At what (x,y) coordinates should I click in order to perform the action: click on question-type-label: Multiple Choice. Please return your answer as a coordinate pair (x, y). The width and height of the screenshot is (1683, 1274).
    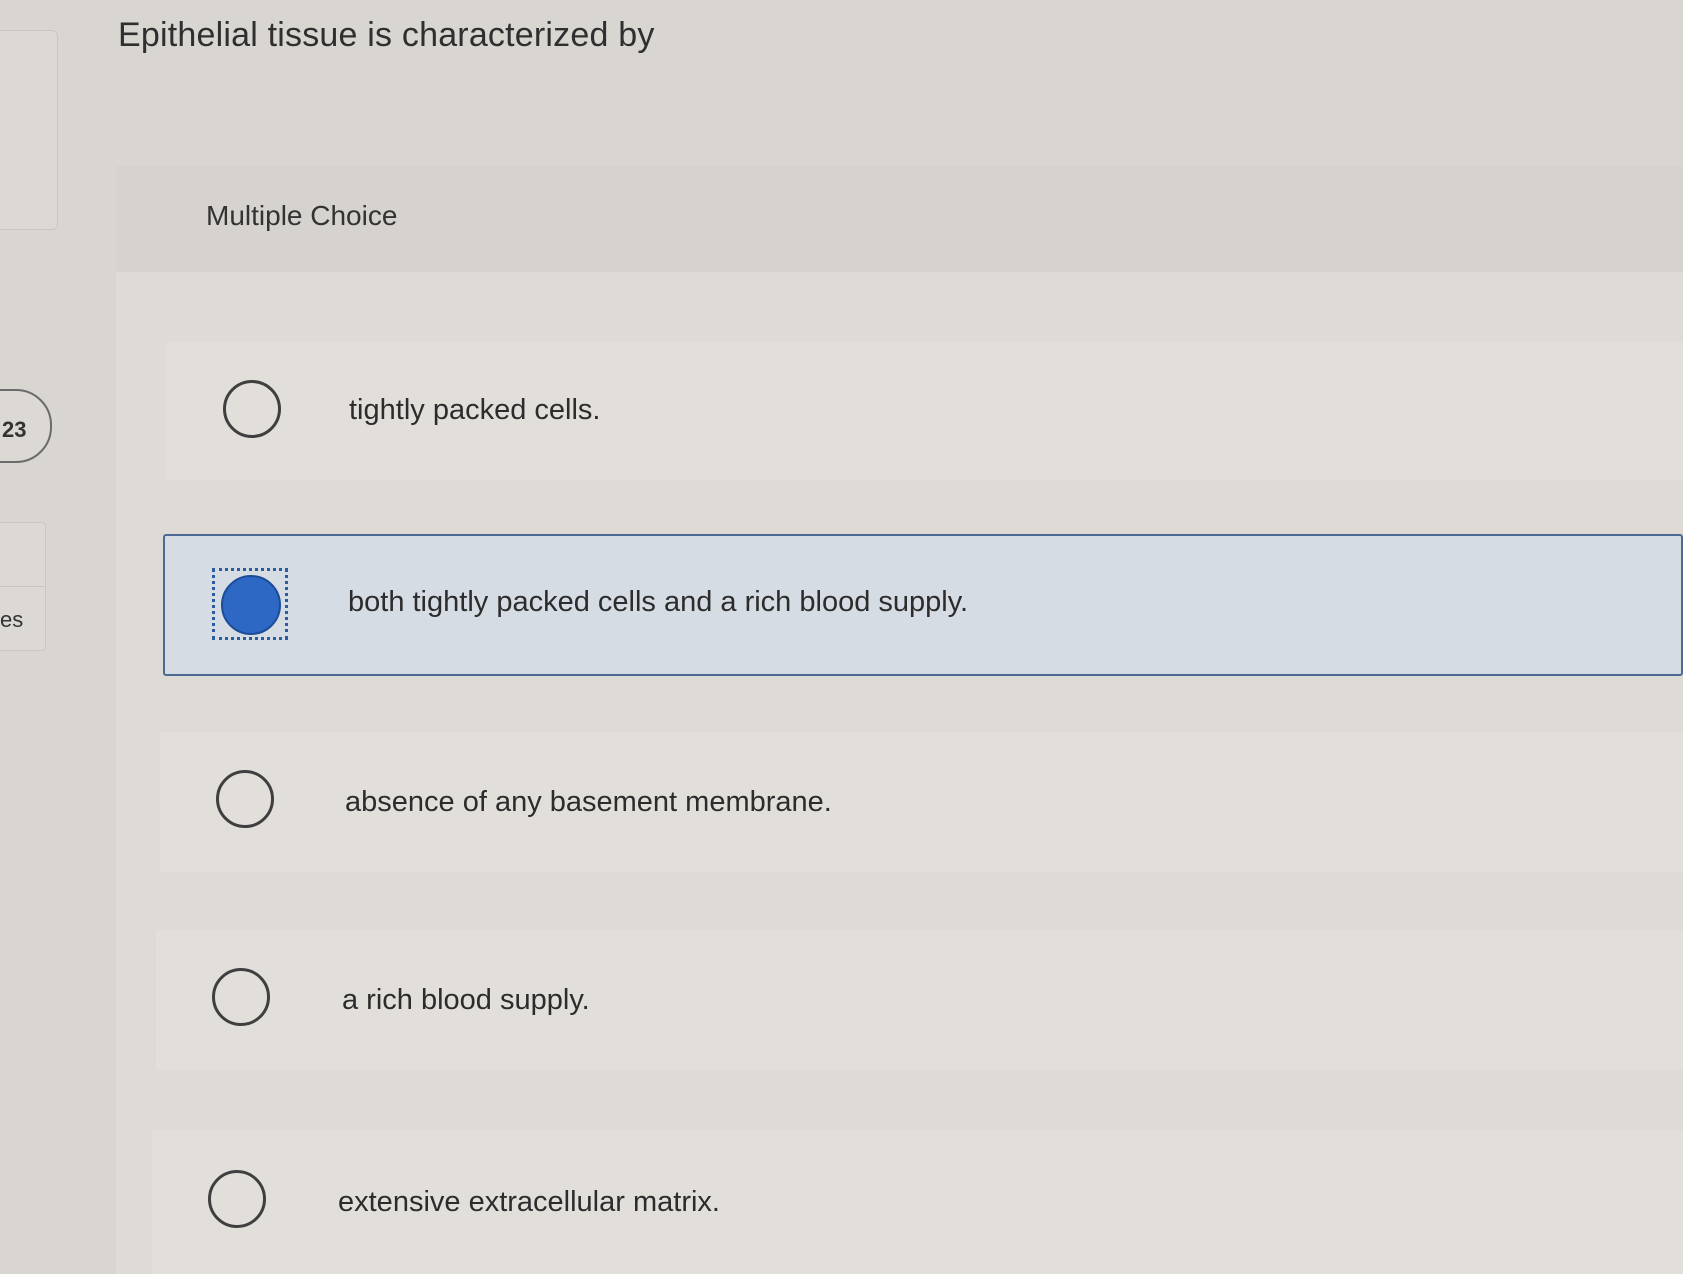
    Looking at the image, I should click on (302, 215).